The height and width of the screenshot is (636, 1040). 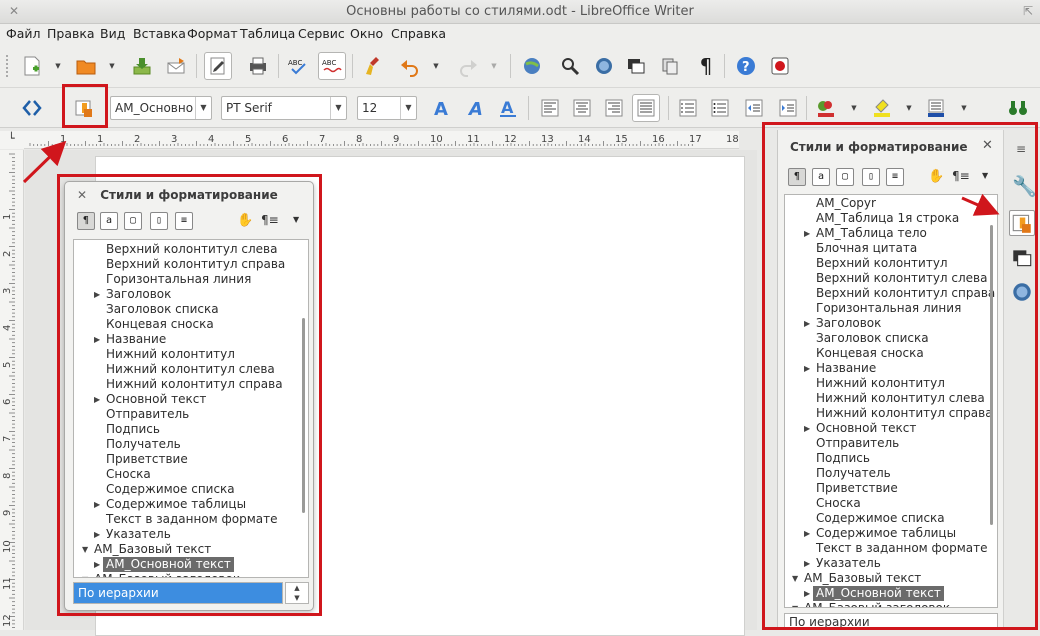 I want to click on arrow-to-floating, so click(x=44, y=162).